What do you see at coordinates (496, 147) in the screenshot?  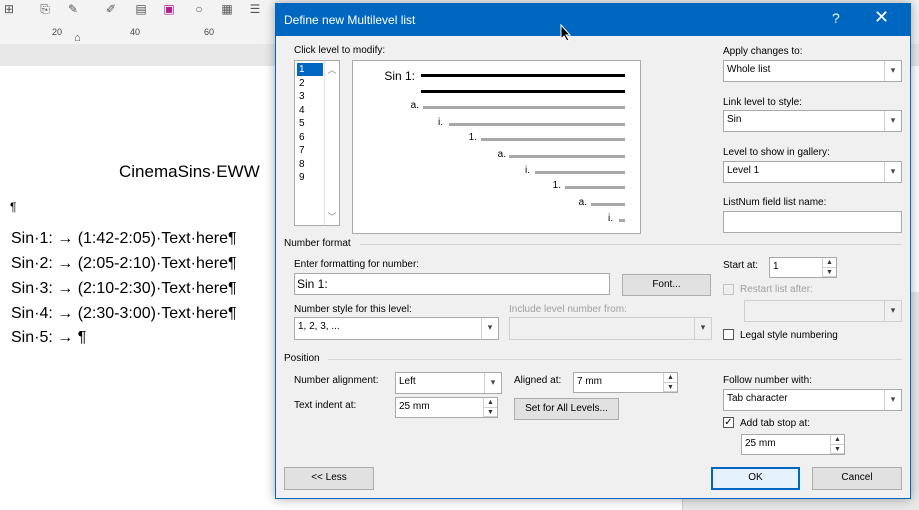 I see `list-preview: Sin 1: a. i. 1. a. i. 1. a. i.` at bounding box center [496, 147].